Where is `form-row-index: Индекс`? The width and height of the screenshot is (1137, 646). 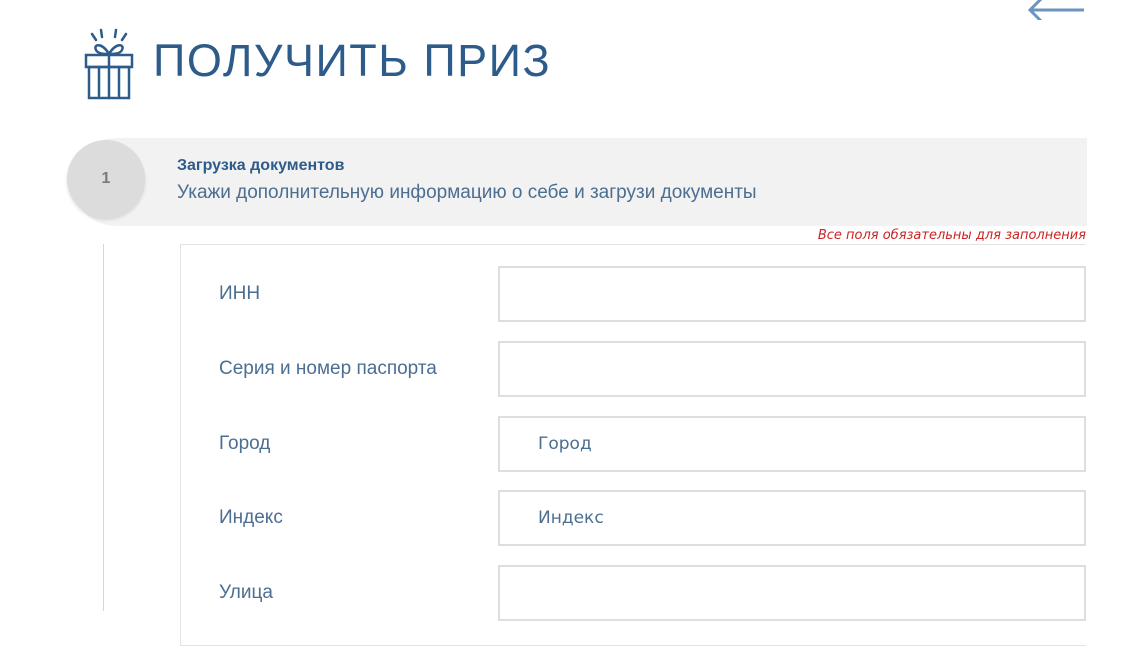 form-row-index: Индекс is located at coordinates (633, 518).